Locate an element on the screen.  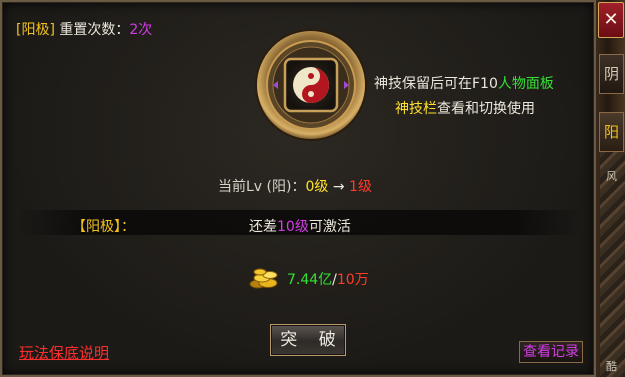
description-line-1: 神技保留后可在F10人物面板 is located at coordinates (464, 83).